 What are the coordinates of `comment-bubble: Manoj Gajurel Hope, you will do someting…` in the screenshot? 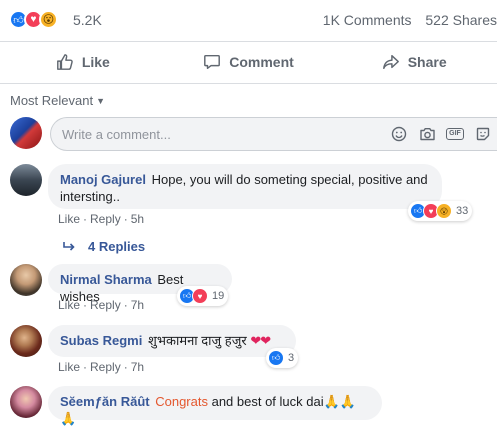 It's located at (245, 186).